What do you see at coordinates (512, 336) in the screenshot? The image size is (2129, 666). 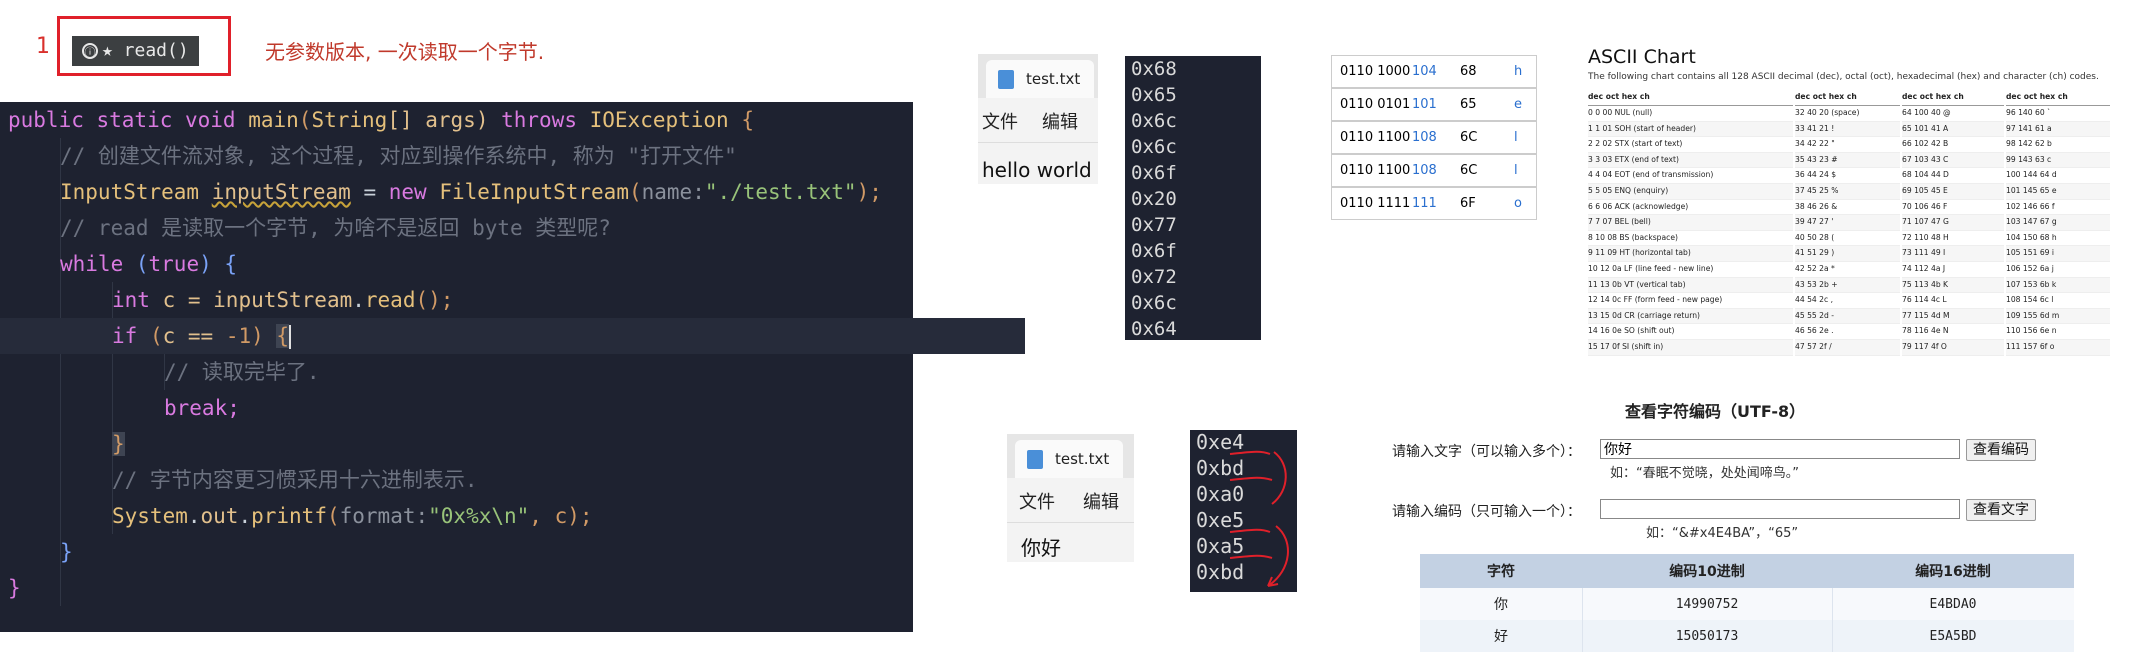 I see `code-line-7-current: if (c == -1) {` at bounding box center [512, 336].